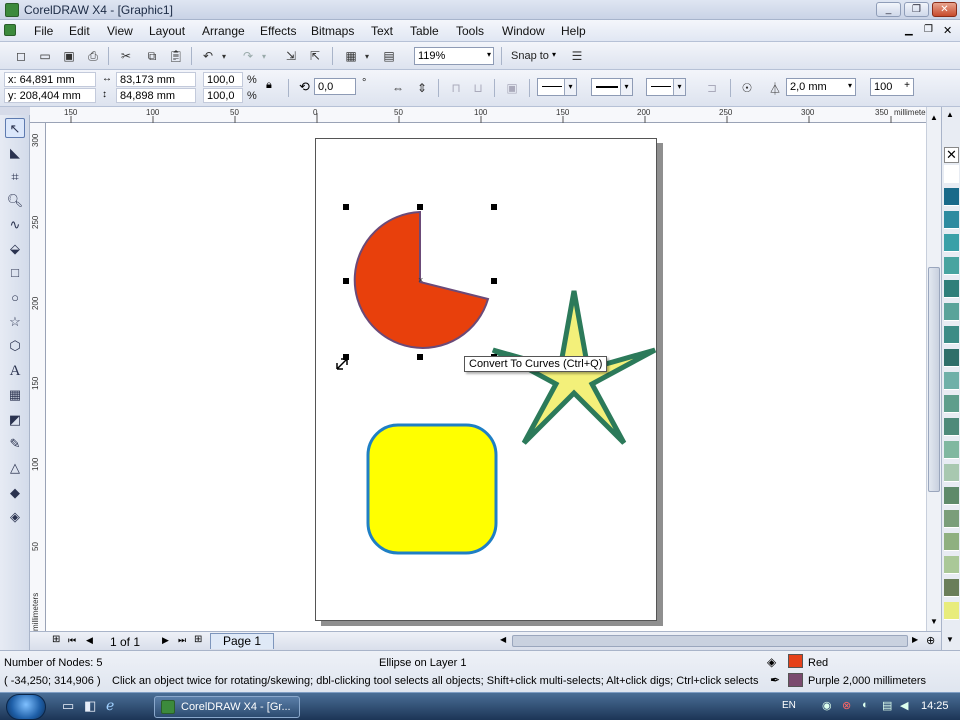 This screenshot has height=720, width=960. I want to click on palette-scroll-up-icon: ▲, so click(950, 114).